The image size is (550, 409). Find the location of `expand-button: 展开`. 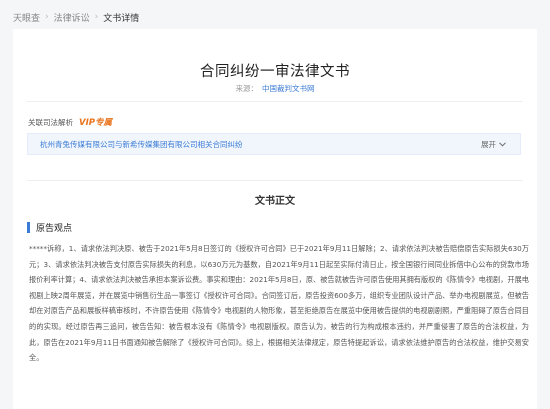

expand-button: 展开 is located at coordinates (493, 144).